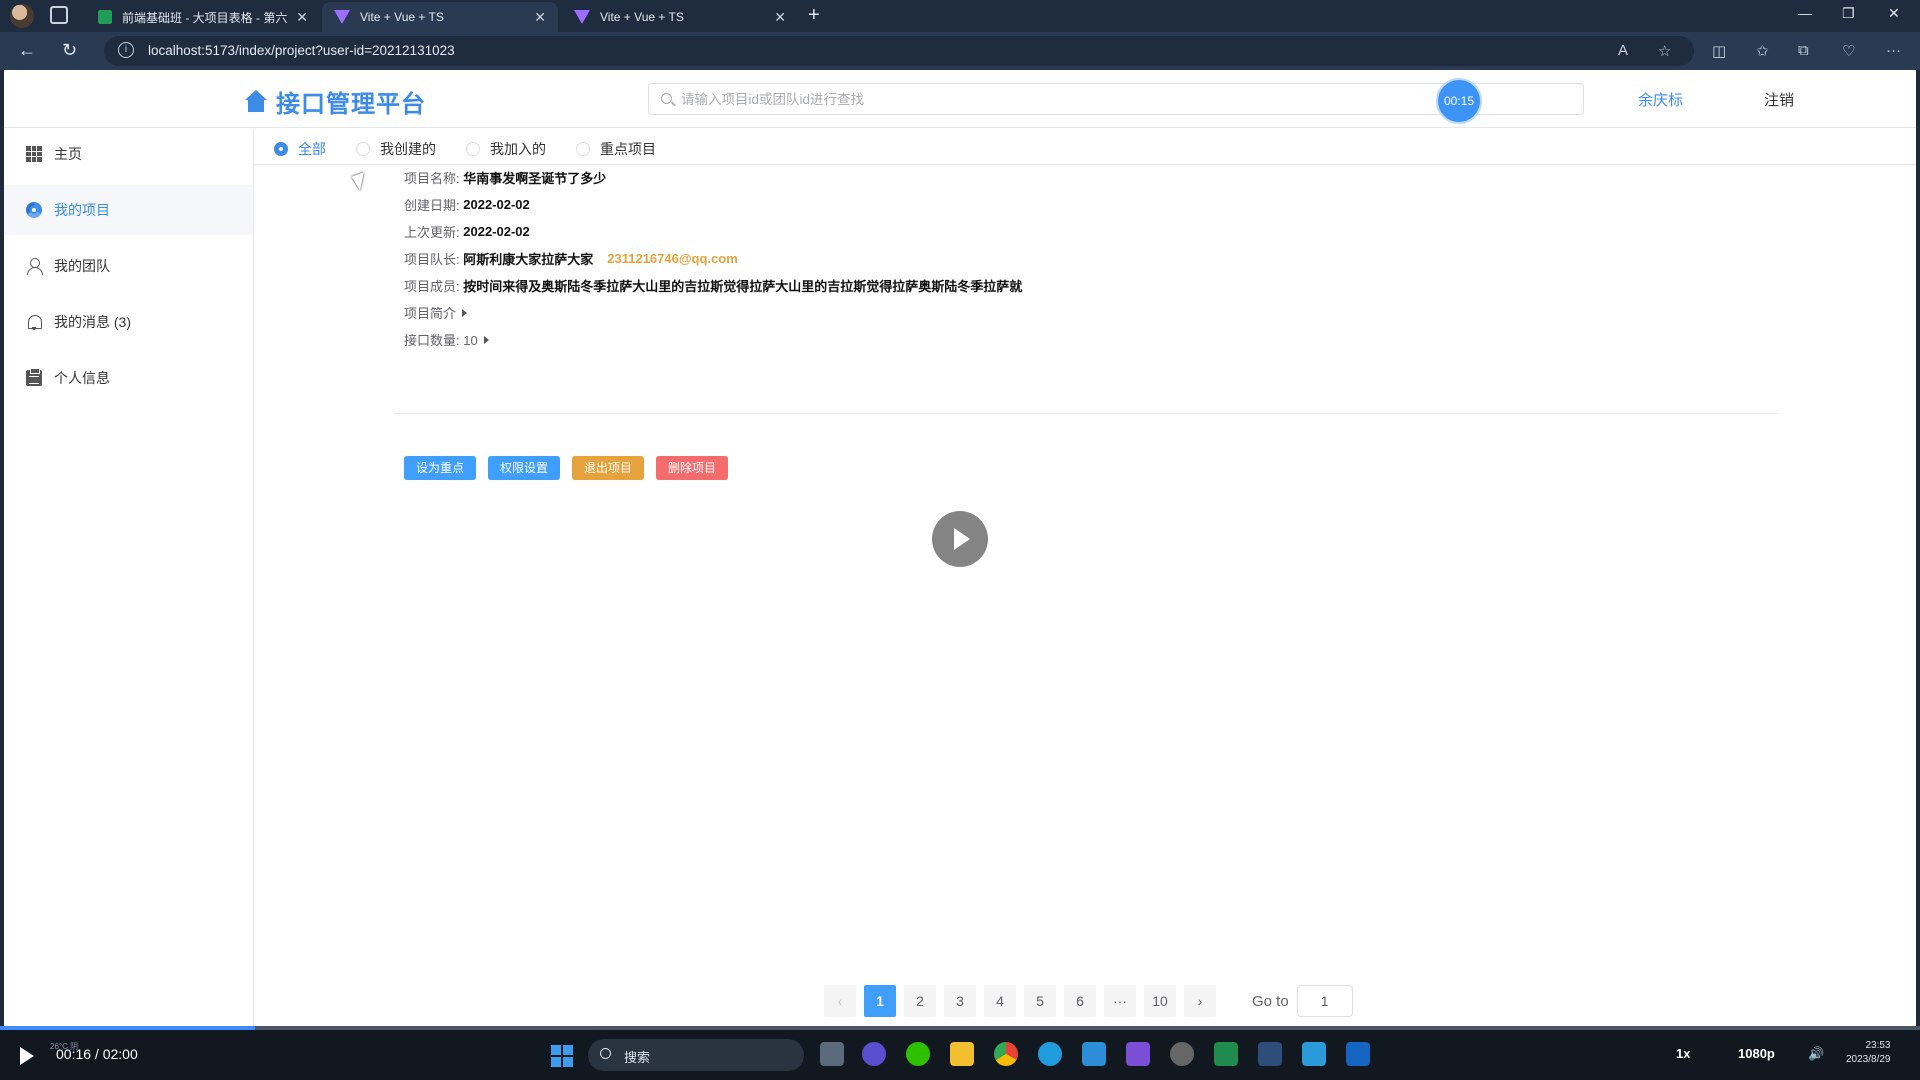 The image size is (1920, 1080). Describe the element at coordinates (1803, 50) in the screenshot. I see `collections-icon: ⧉` at that location.